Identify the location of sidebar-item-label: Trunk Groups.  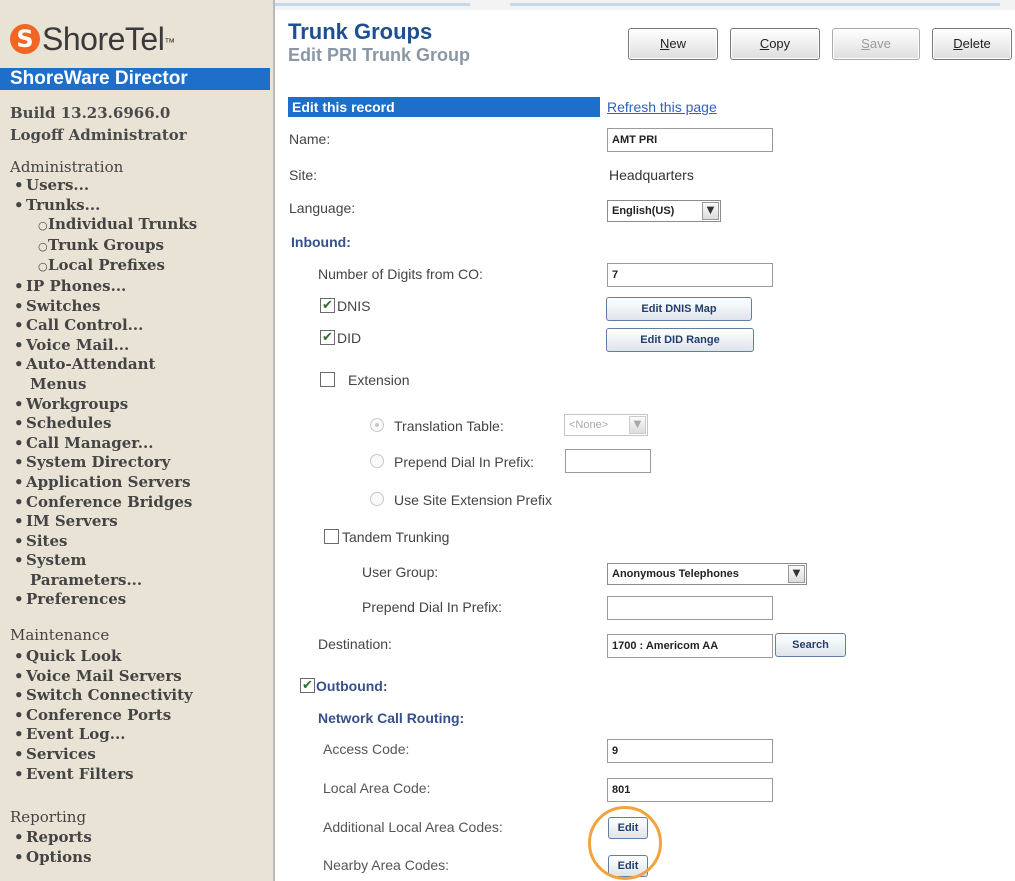
(106, 244).